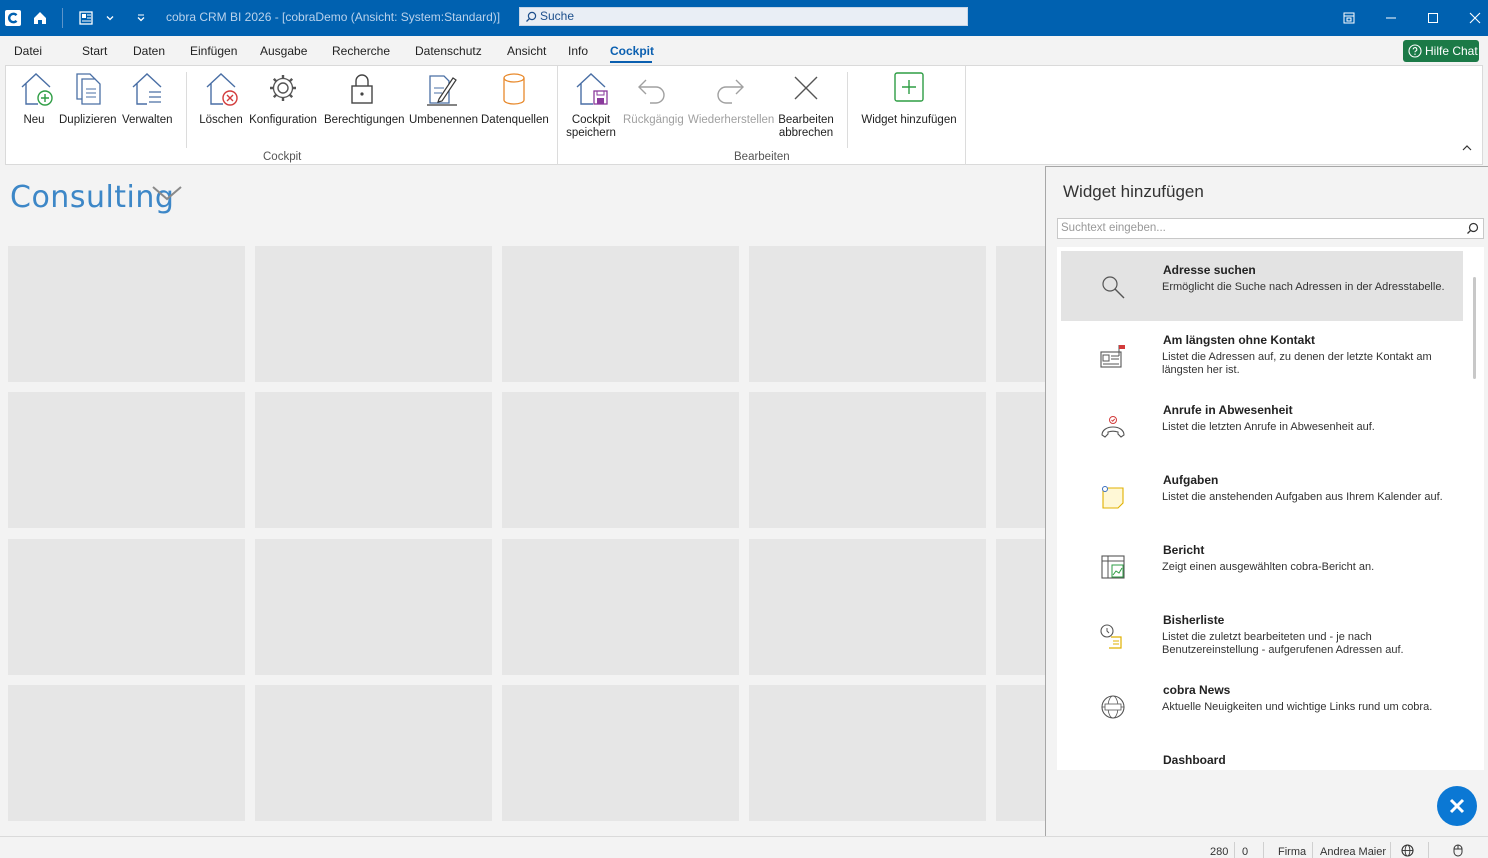 The width and height of the screenshot is (1488, 858). I want to click on widget-name: Adresse suchen, so click(1209, 270).